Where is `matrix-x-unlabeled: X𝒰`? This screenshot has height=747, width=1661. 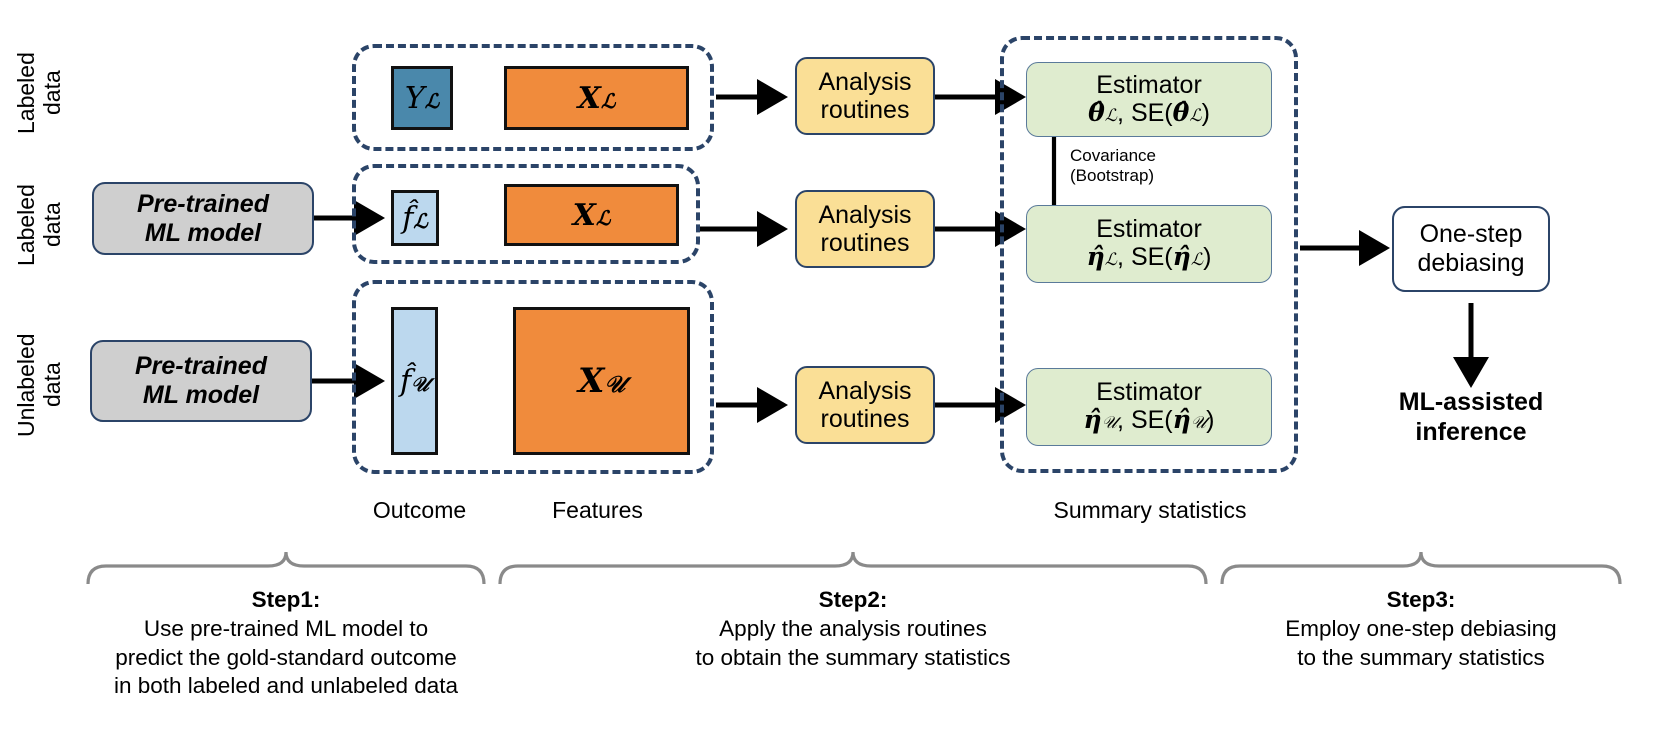
matrix-x-unlabeled: X𝒰 is located at coordinates (601, 381).